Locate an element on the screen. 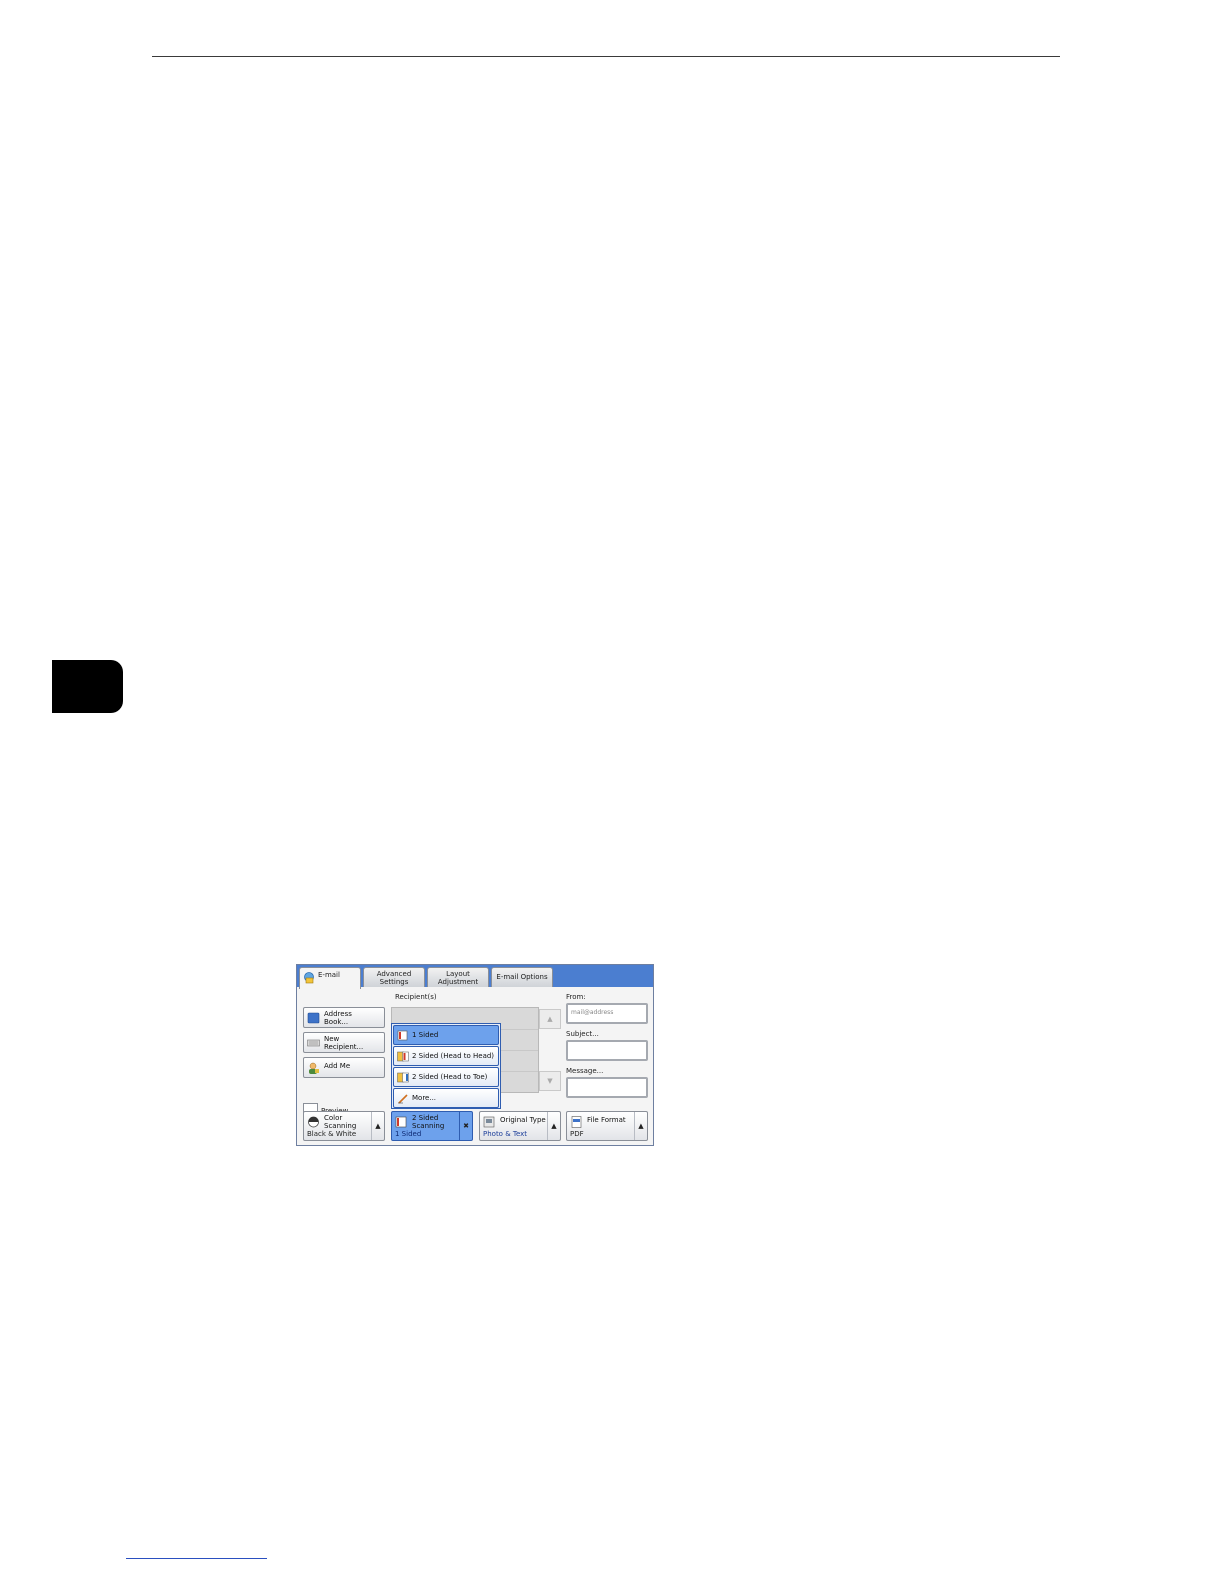 The height and width of the screenshot is (1584, 1224). scroll-up-icon: ▲ is located at coordinates (550, 1019).